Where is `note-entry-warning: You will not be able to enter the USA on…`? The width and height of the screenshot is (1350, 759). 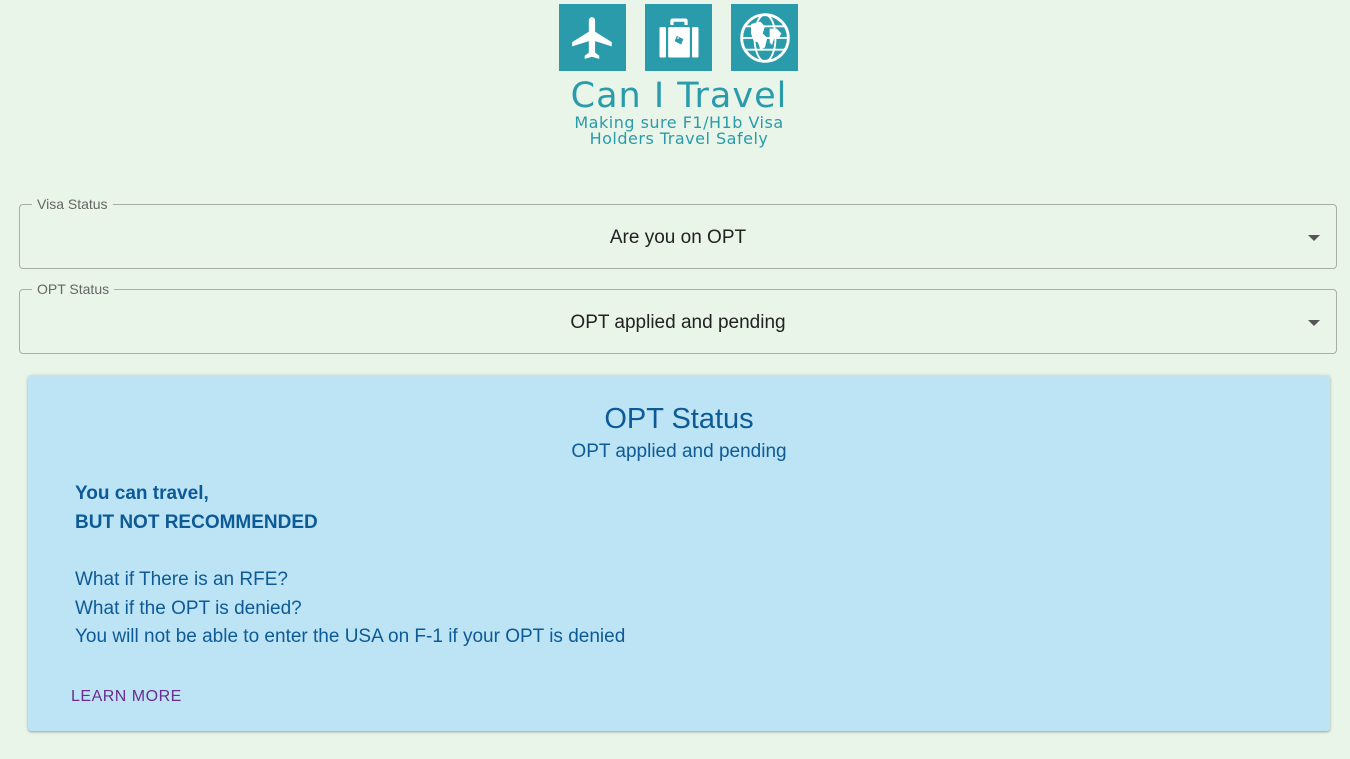
note-entry-warning: You will not be able to enter the USA on… is located at coordinates (350, 636).